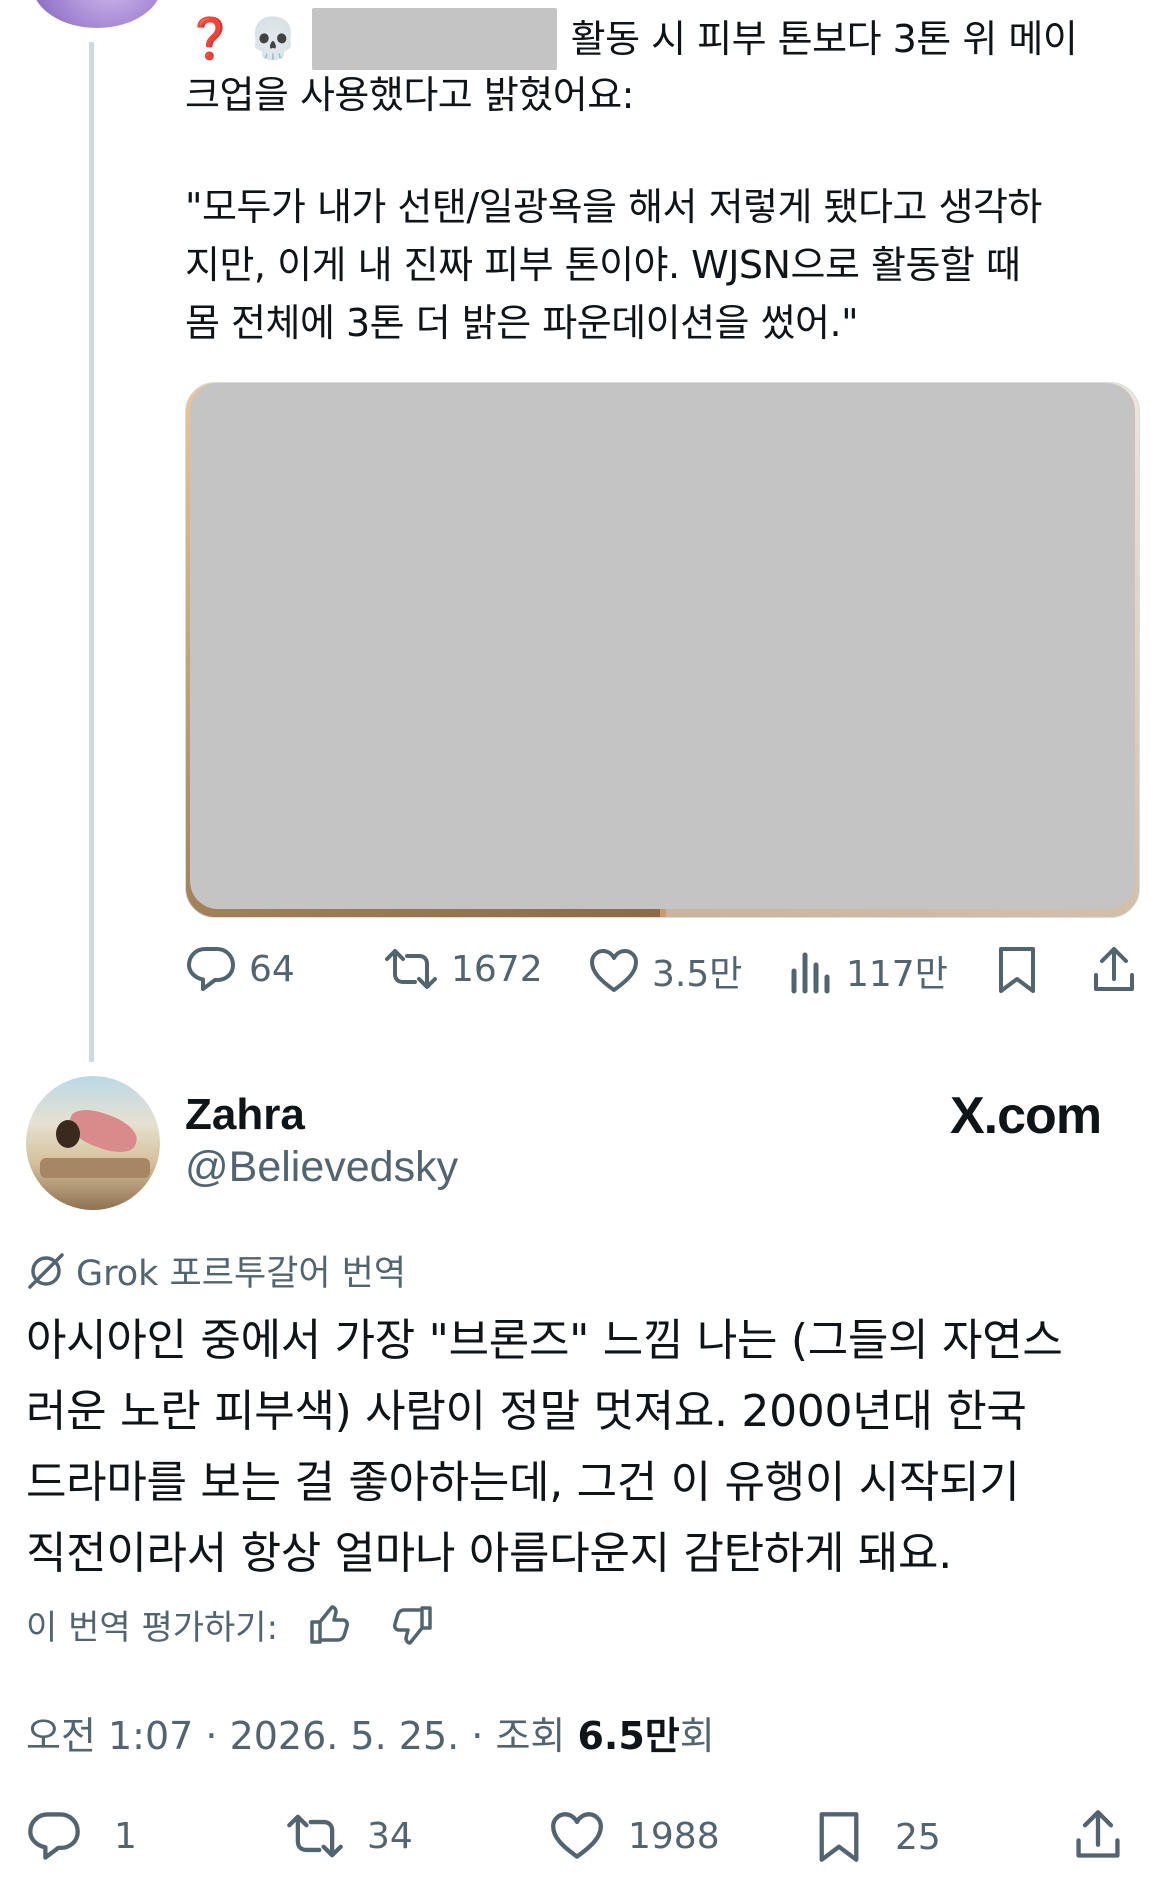 This screenshot has height=1884, width=1170. I want to click on tweet-timestamp: 오전 1:07 · 2026. 5. 25. · 조회, so click(301, 1736).